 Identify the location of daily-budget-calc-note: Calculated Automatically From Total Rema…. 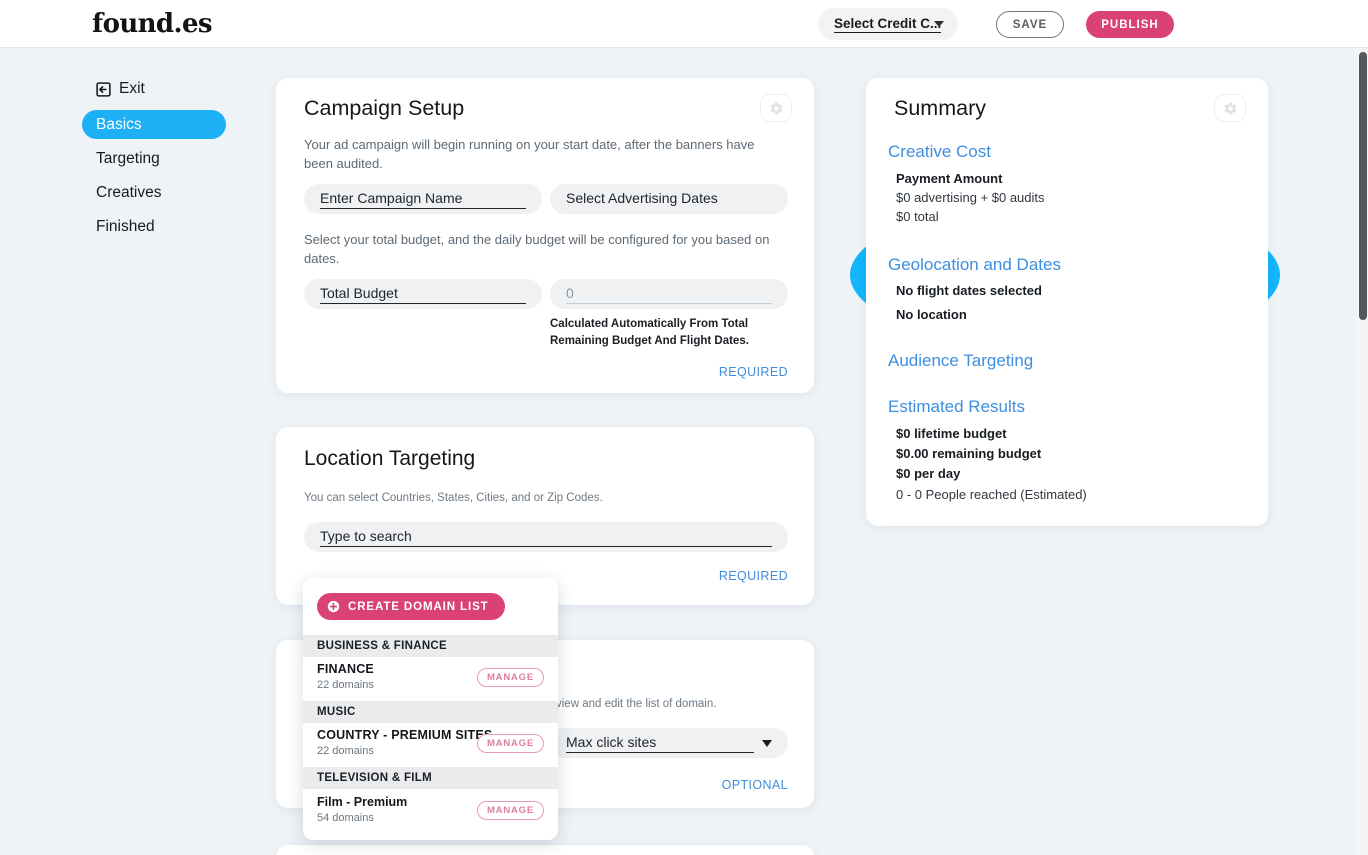
(649, 332).